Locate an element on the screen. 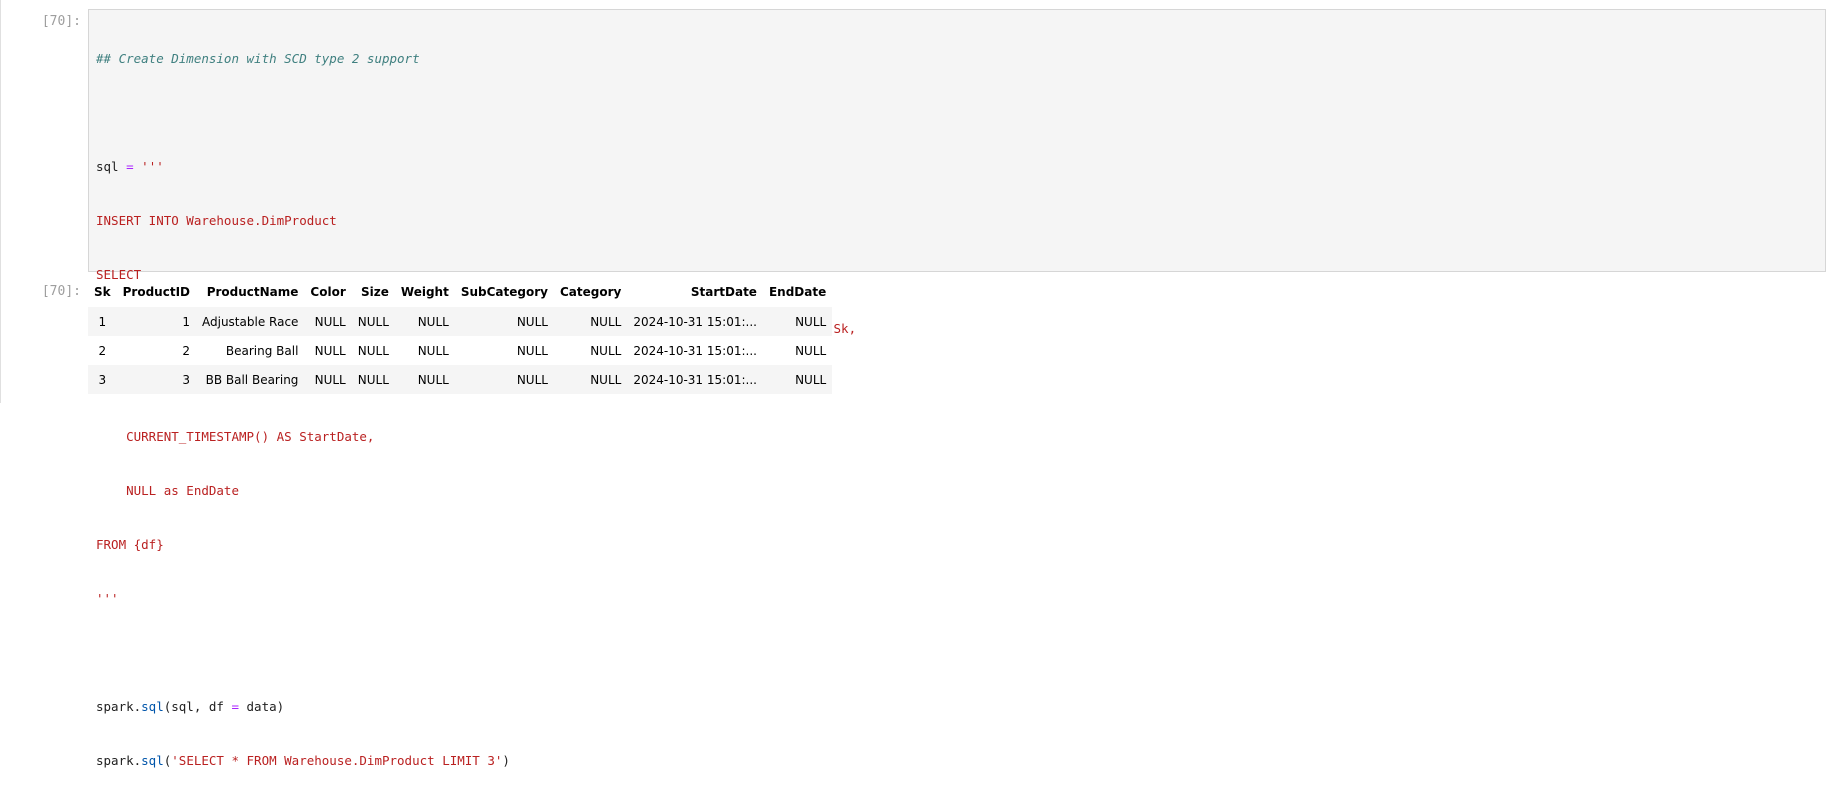 This screenshot has width=1845, height=806. column-header-color: Color is located at coordinates (328, 292).